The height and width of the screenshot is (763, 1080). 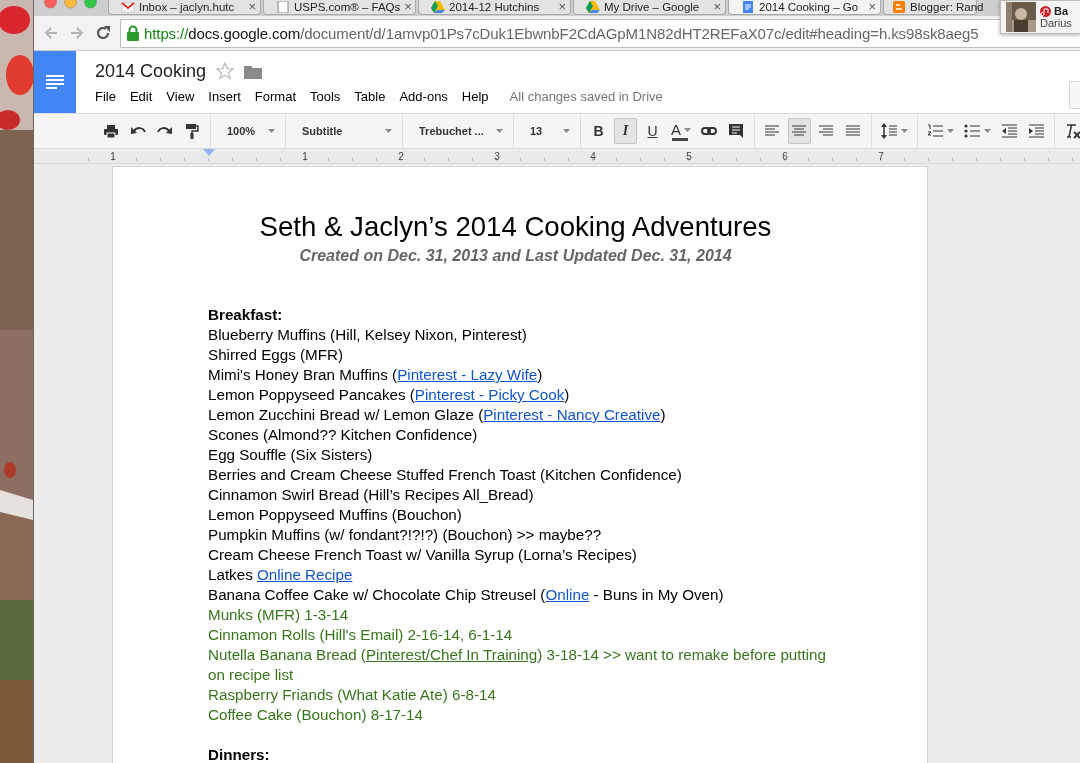 I want to click on browser-tab: My Drive – Google ×, so click(x=649, y=7).